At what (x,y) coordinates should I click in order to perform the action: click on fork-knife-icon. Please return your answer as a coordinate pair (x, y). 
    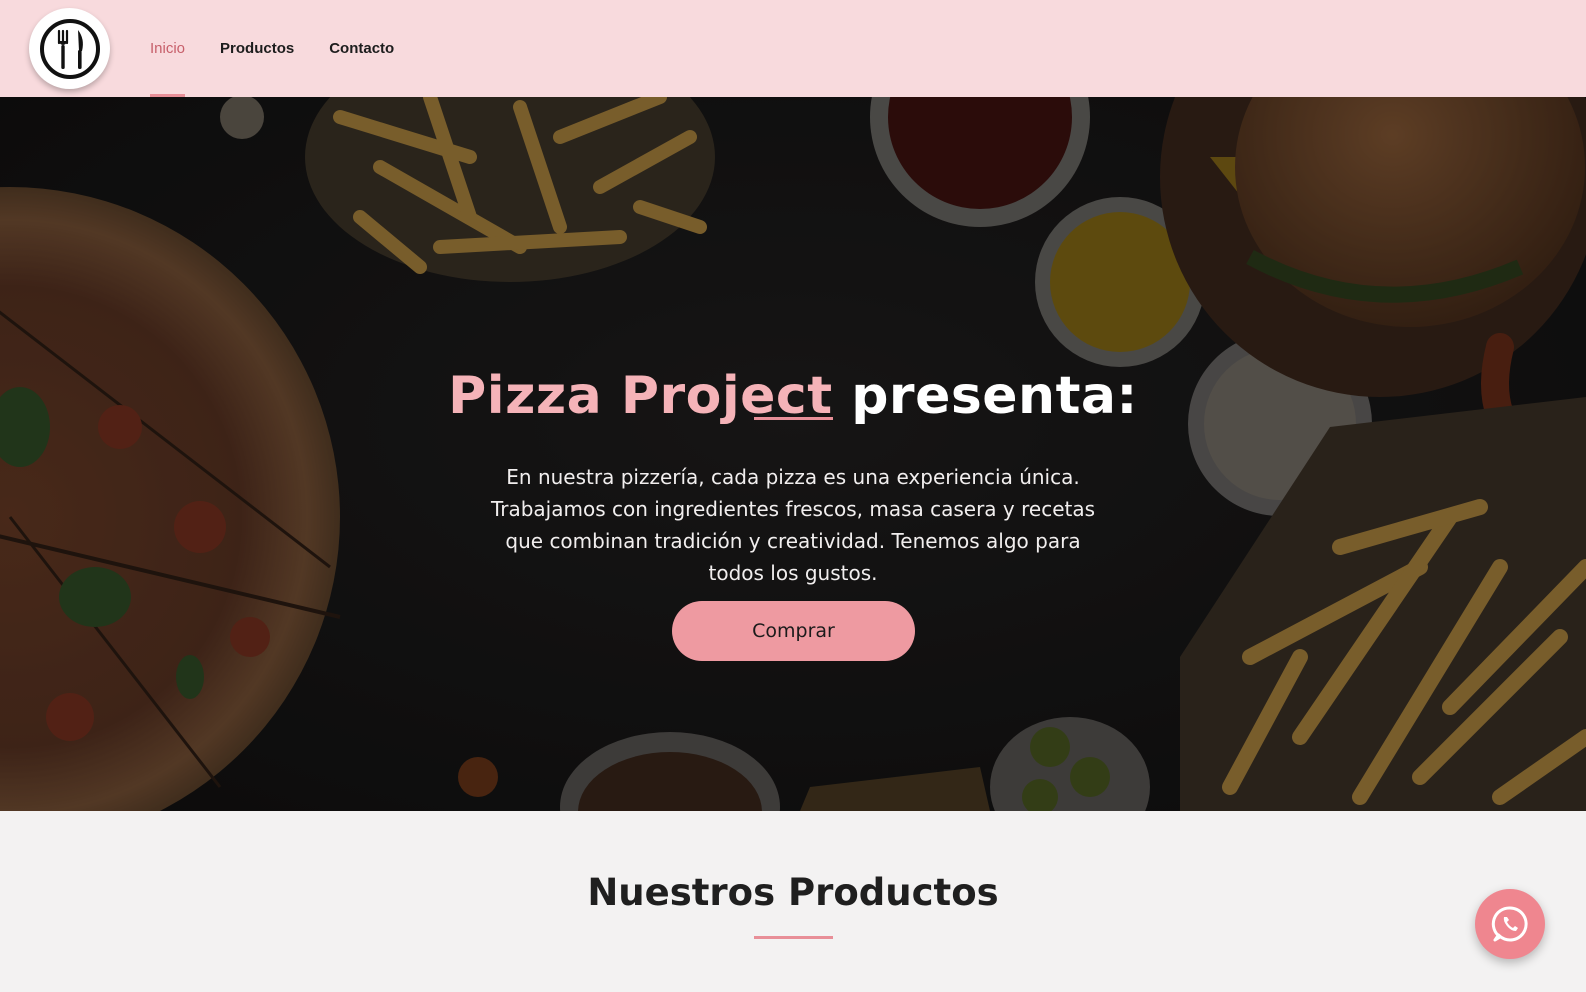
    Looking at the image, I should click on (69, 48).